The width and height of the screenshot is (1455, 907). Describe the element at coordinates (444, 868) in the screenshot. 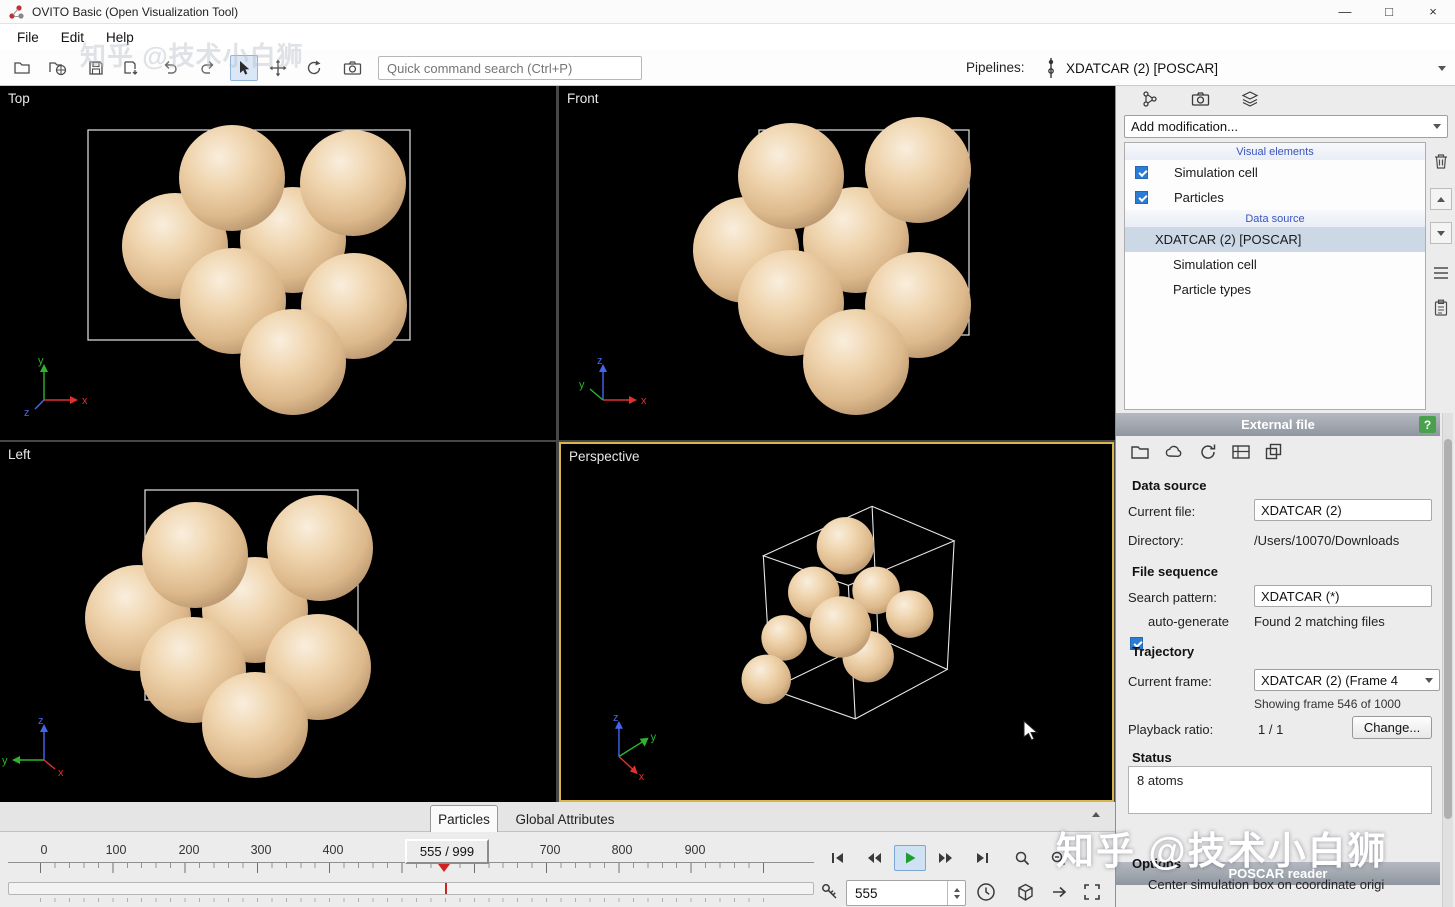

I see `frame-position-marker` at that location.